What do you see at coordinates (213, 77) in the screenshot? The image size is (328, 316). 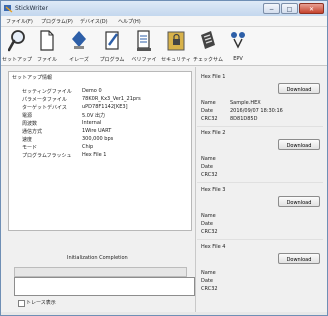 I see `hex-file-1-title: Hex File 1` at bounding box center [213, 77].